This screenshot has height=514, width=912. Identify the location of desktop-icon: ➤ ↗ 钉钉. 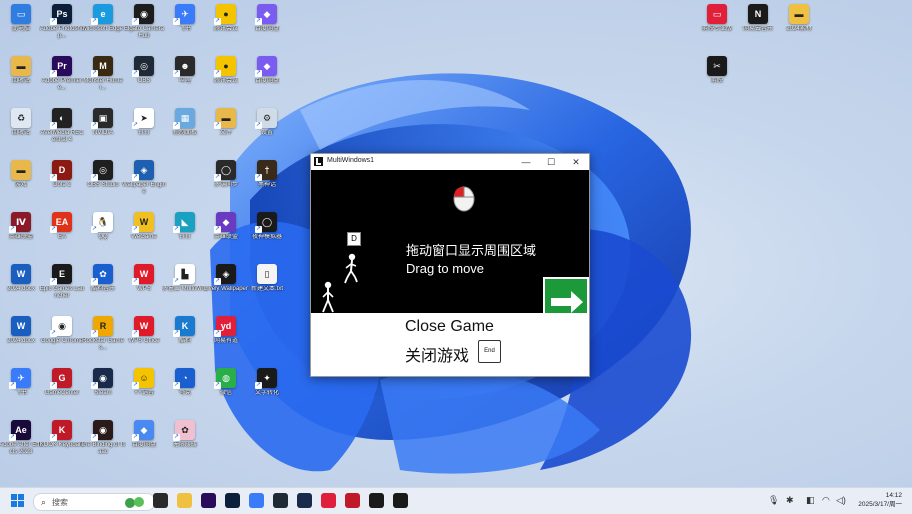
(144, 132).